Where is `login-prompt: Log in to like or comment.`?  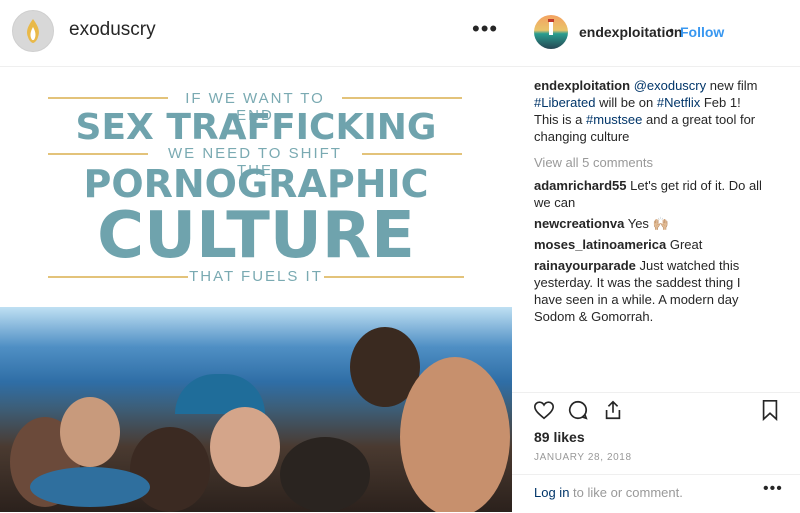 login-prompt: Log in to like or comment. is located at coordinates (608, 492).